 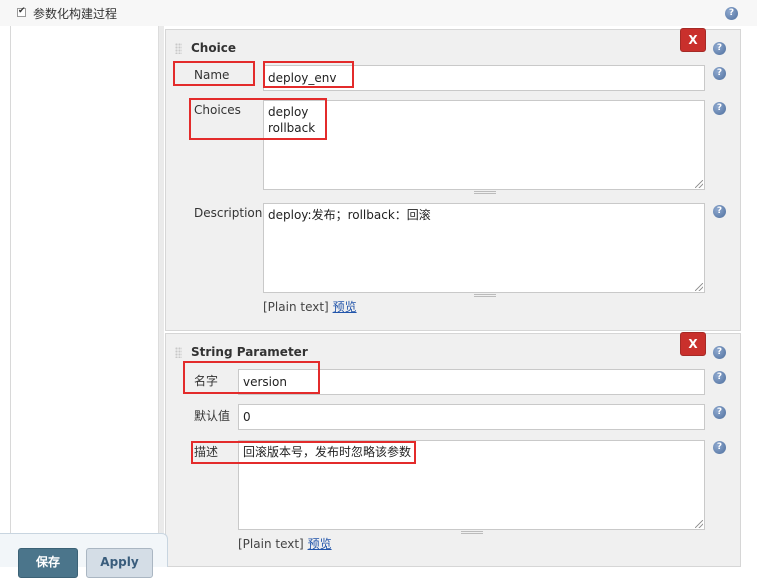 What do you see at coordinates (48, 563) in the screenshot?
I see `save-button: 保存` at bounding box center [48, 563].